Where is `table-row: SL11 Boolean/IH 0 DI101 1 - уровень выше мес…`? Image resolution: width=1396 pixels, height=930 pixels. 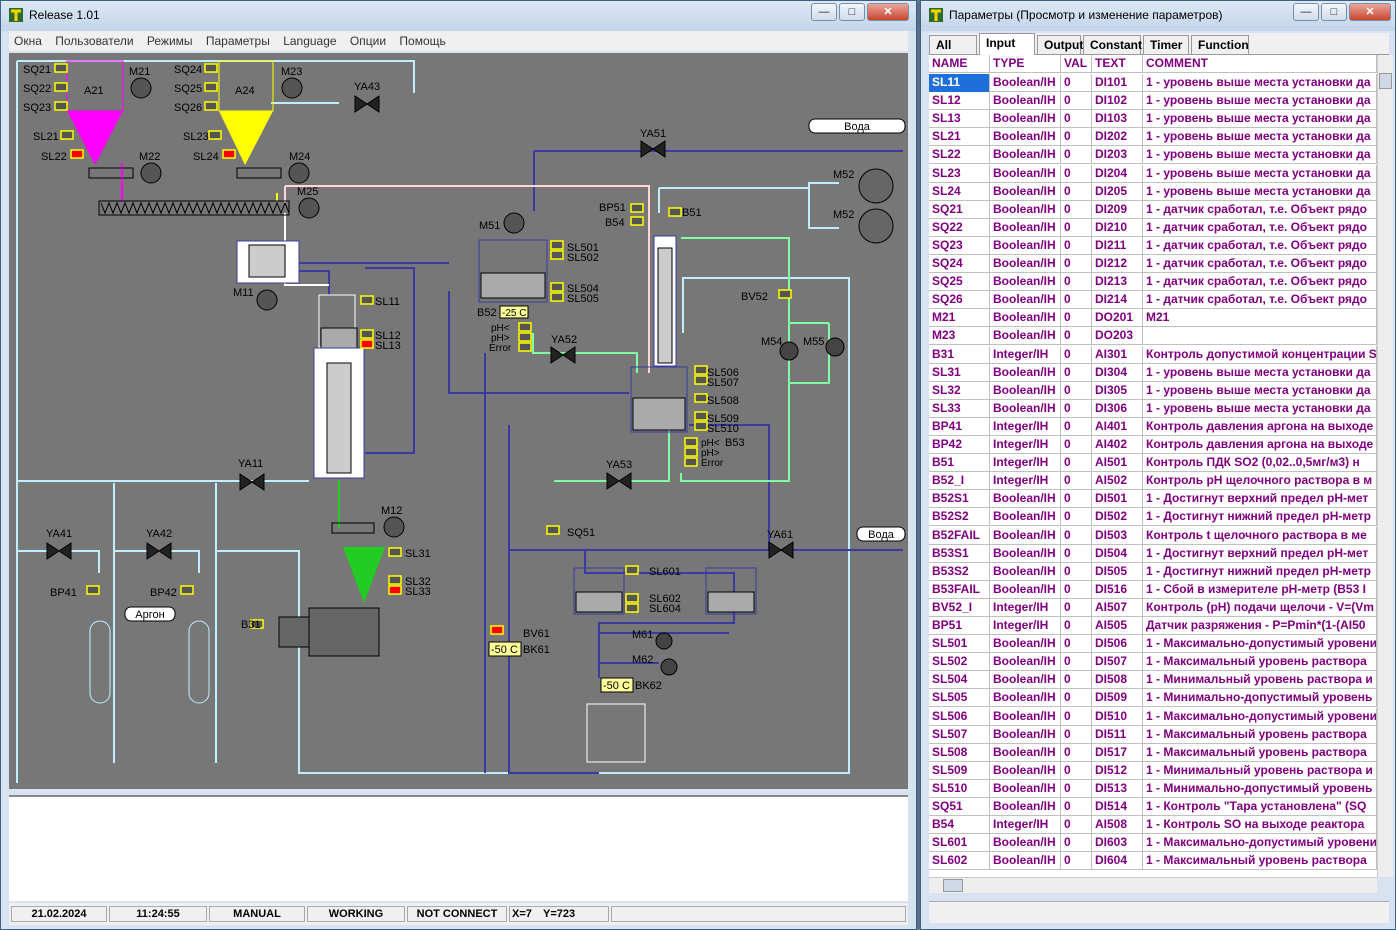
table-row: SL11 Boolean/IH 0 DI101 1 - уровень выше мес… is located at coordinates (1153, 83).